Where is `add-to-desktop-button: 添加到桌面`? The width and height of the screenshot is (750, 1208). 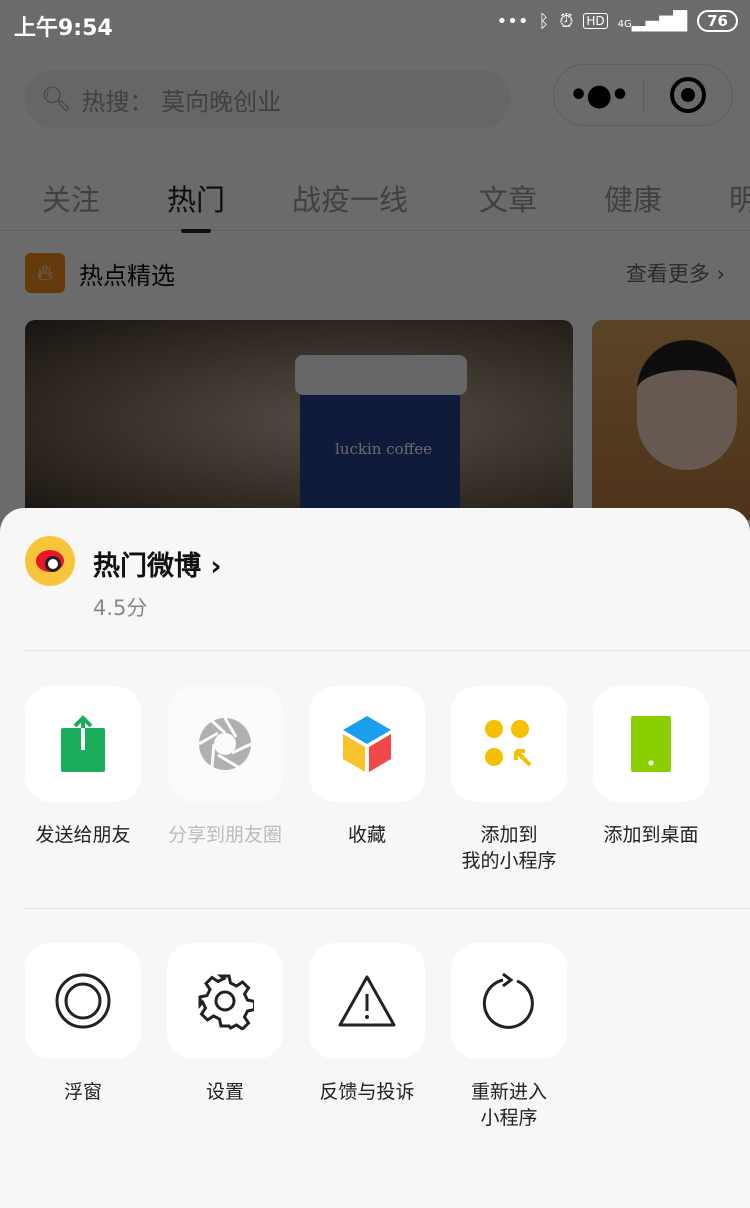
add-to-desktop-button: 添加到桌面 is located at coordinates (651, 767).